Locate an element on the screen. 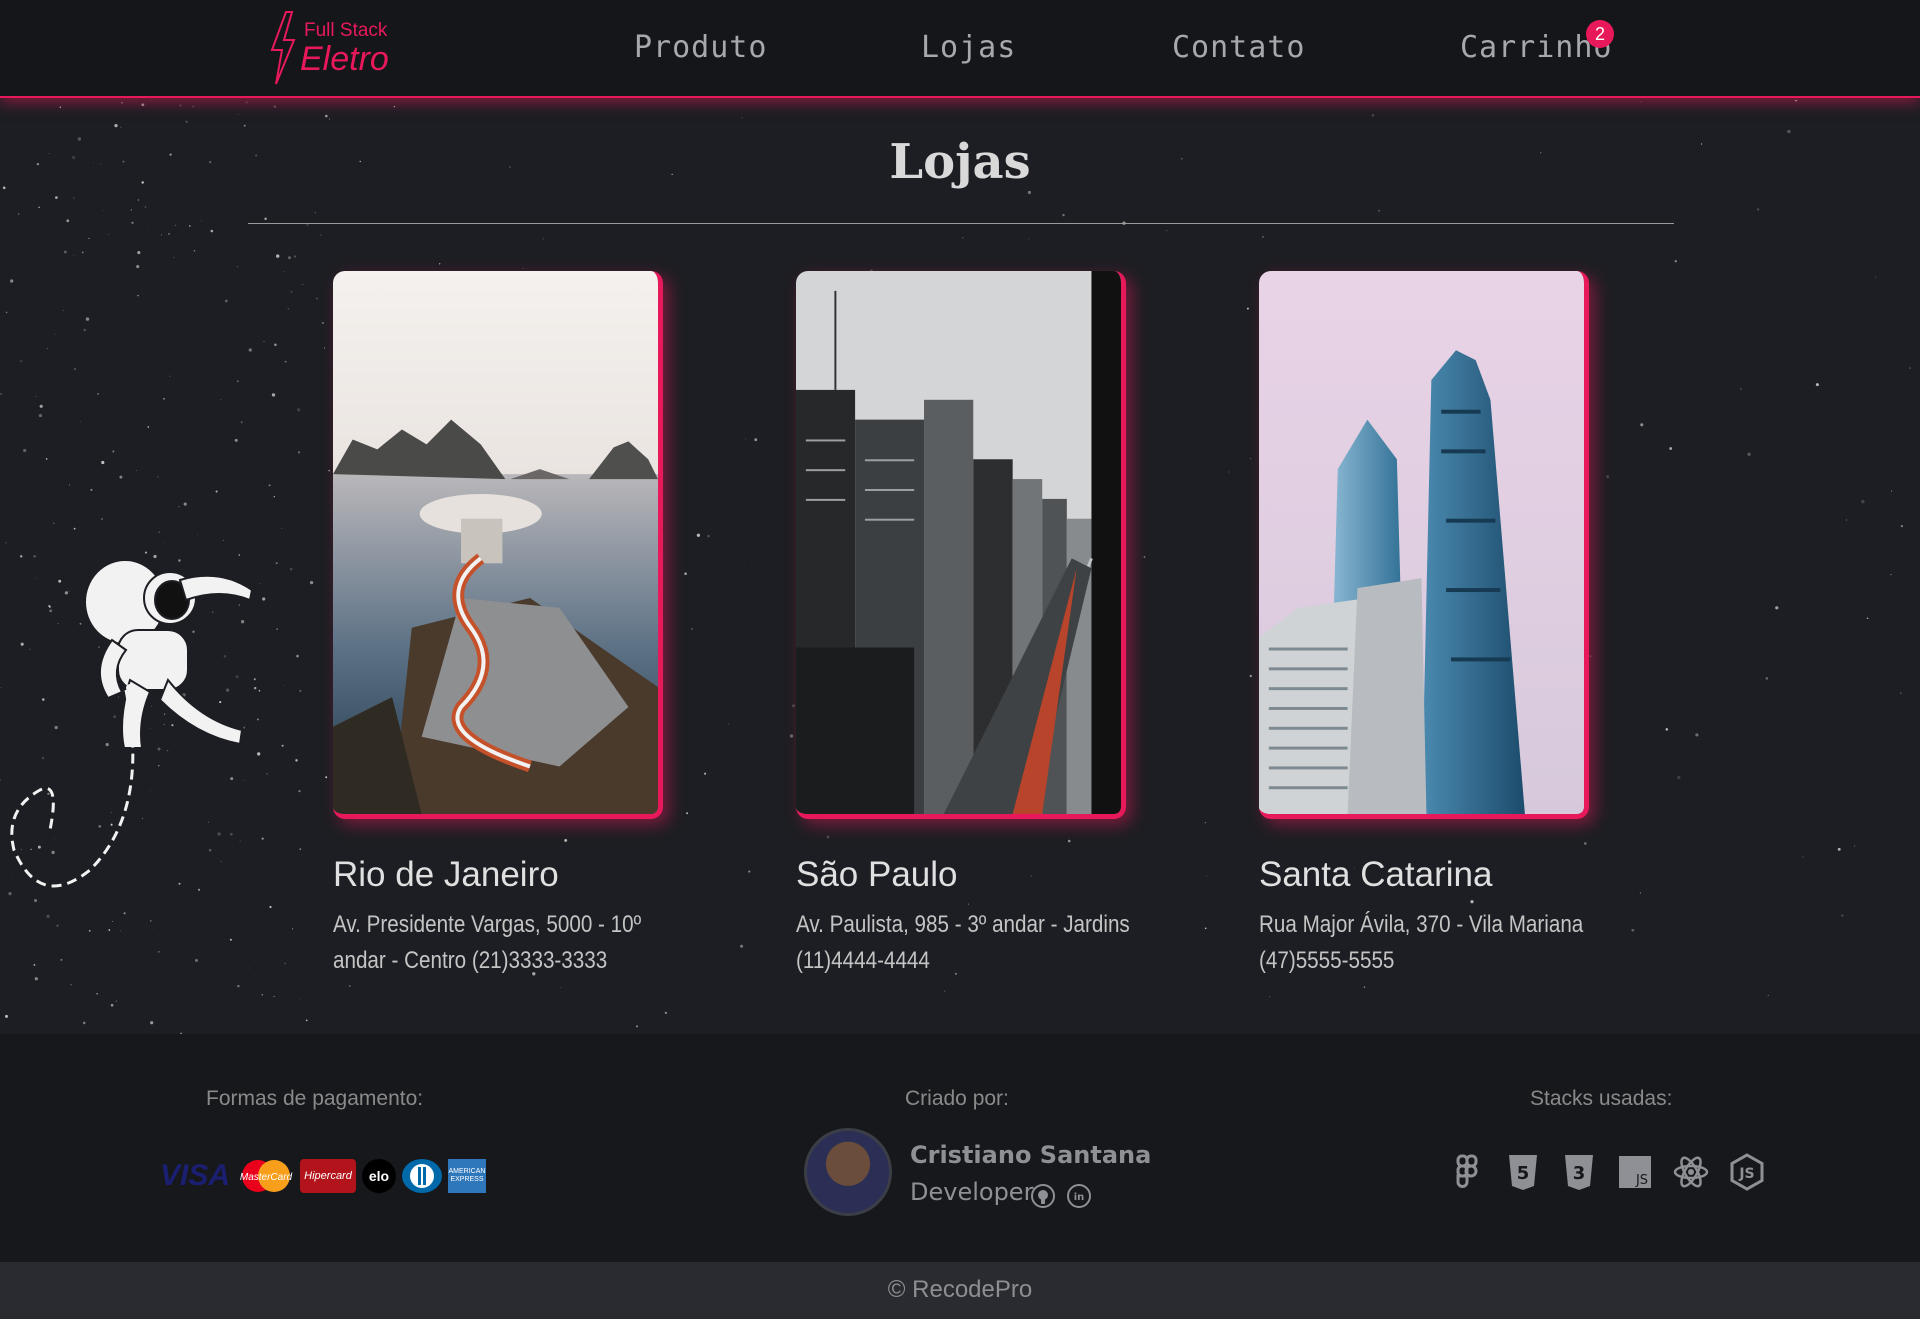 This screenshot has width=1920, height=1319. astronaut-illustration is located at coordinates (132, 723).